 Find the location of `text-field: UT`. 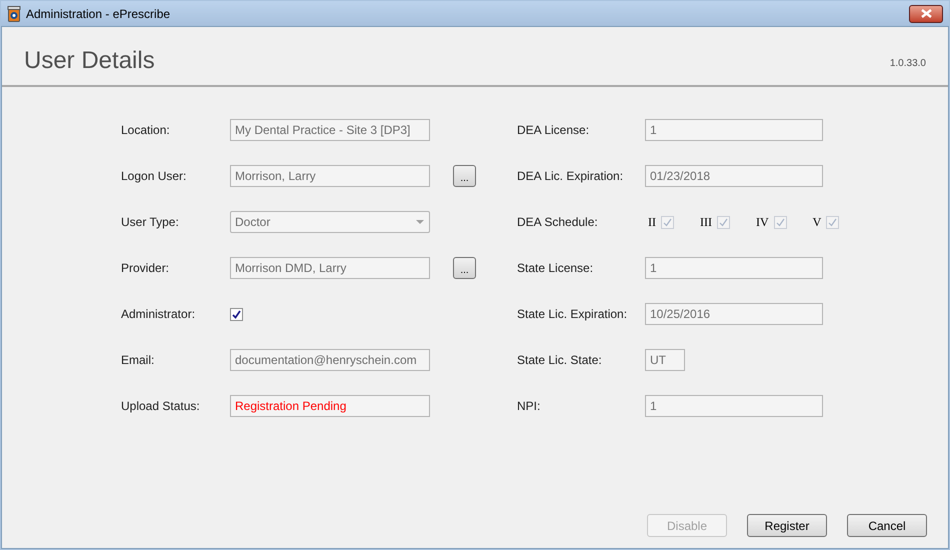

text-field: UT is located at coordinates (665, 360).